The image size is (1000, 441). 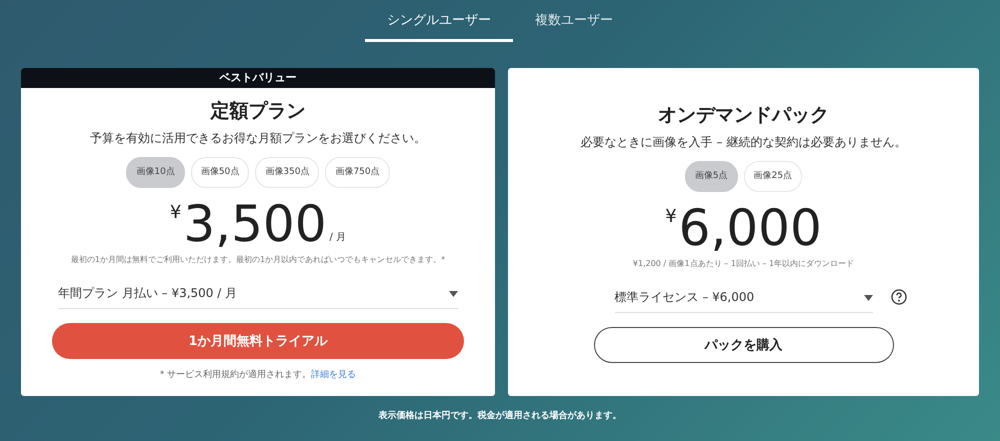 What do you see at coordinates (258, 78) in the screenshot?
I see `best-value-banner: ベストバリュー` at bounding box center [258, 78].